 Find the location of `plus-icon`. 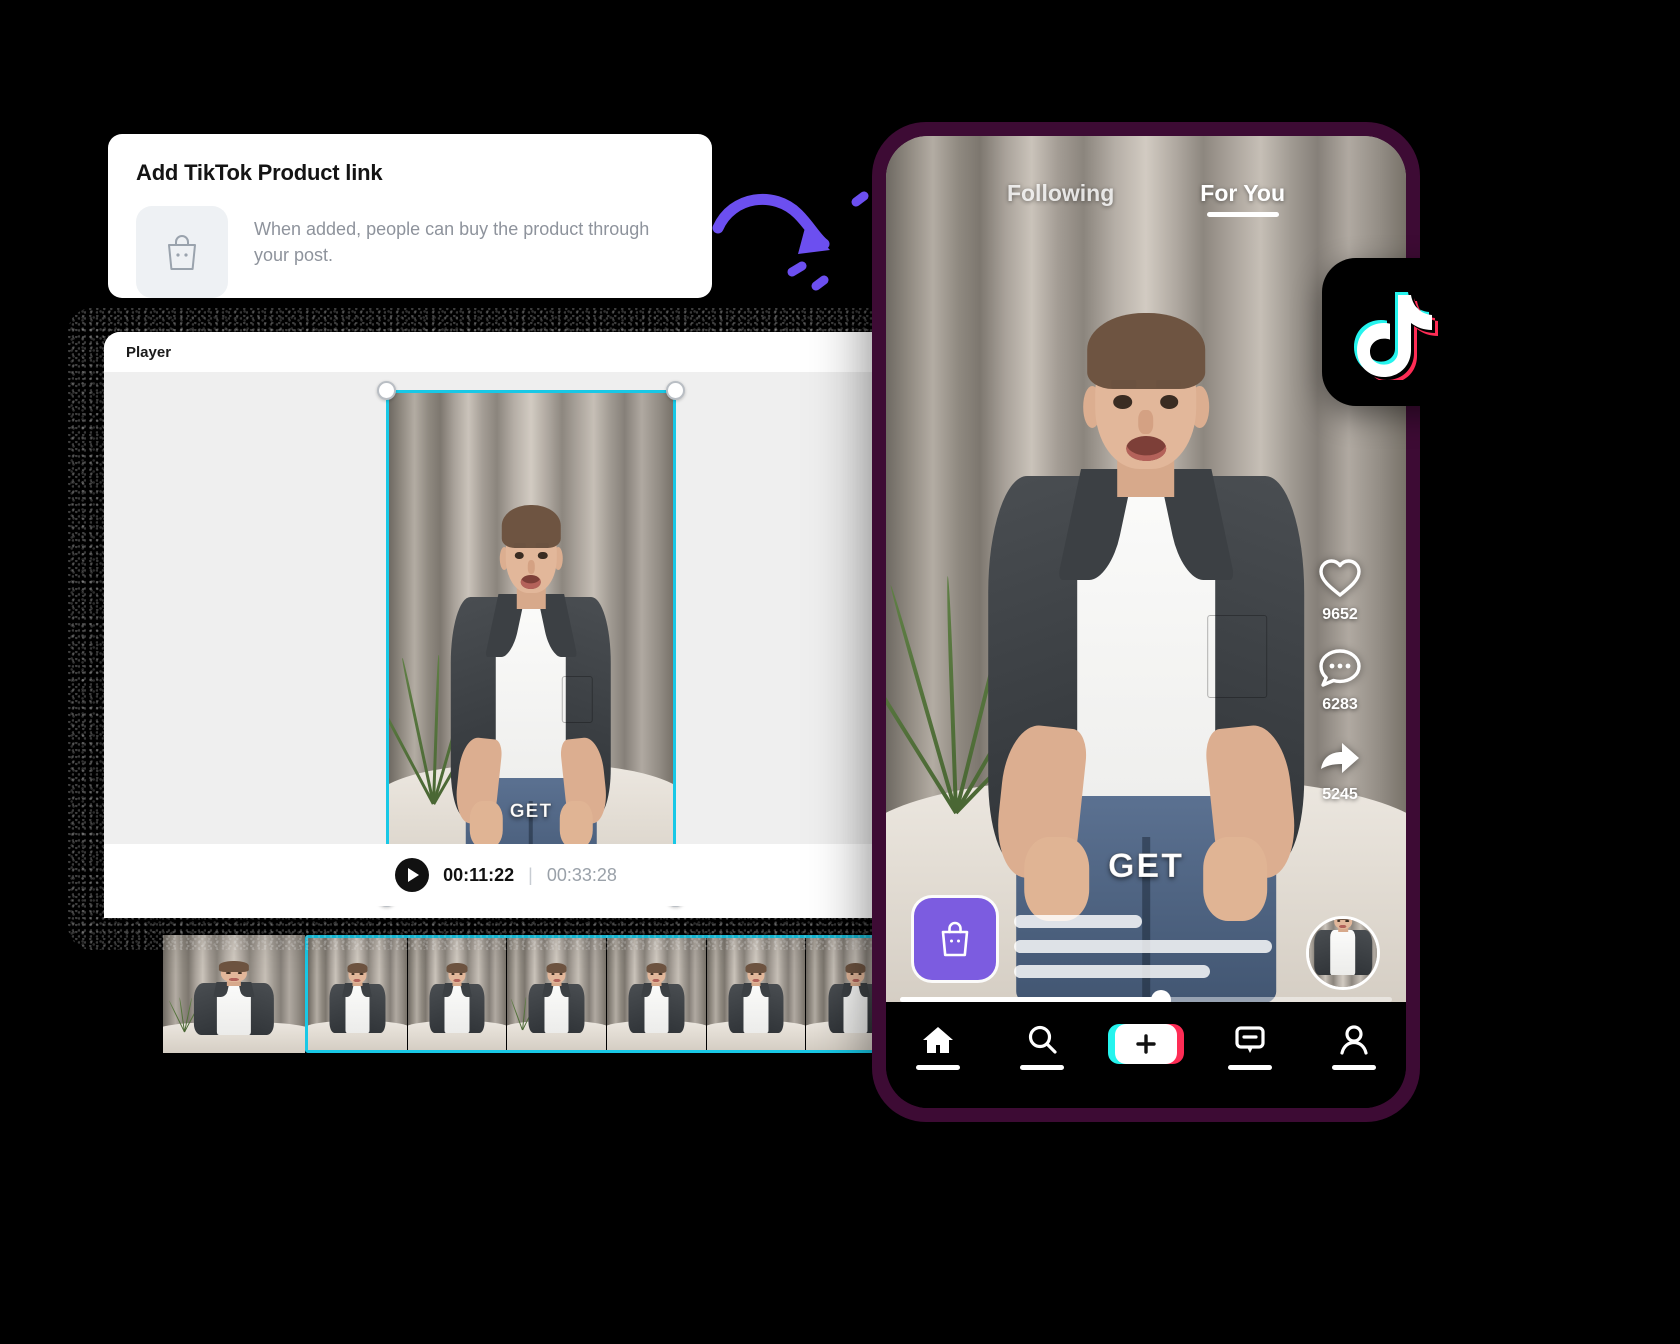

plus-icon is located at coordinates (1146, 1044).